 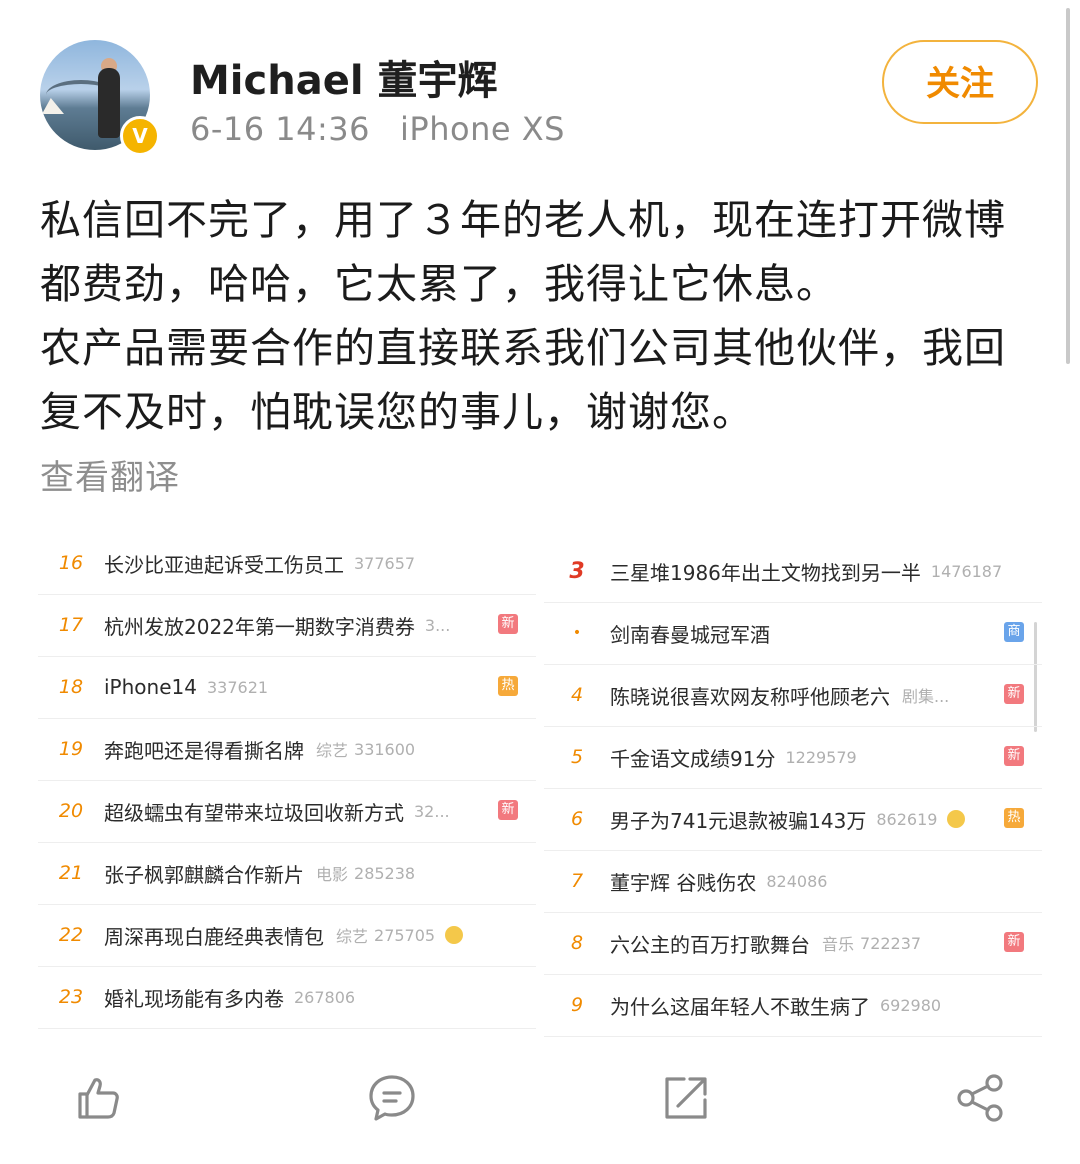 I want to click on hot-search-heat: 692980, so click(x=911, y=1005).